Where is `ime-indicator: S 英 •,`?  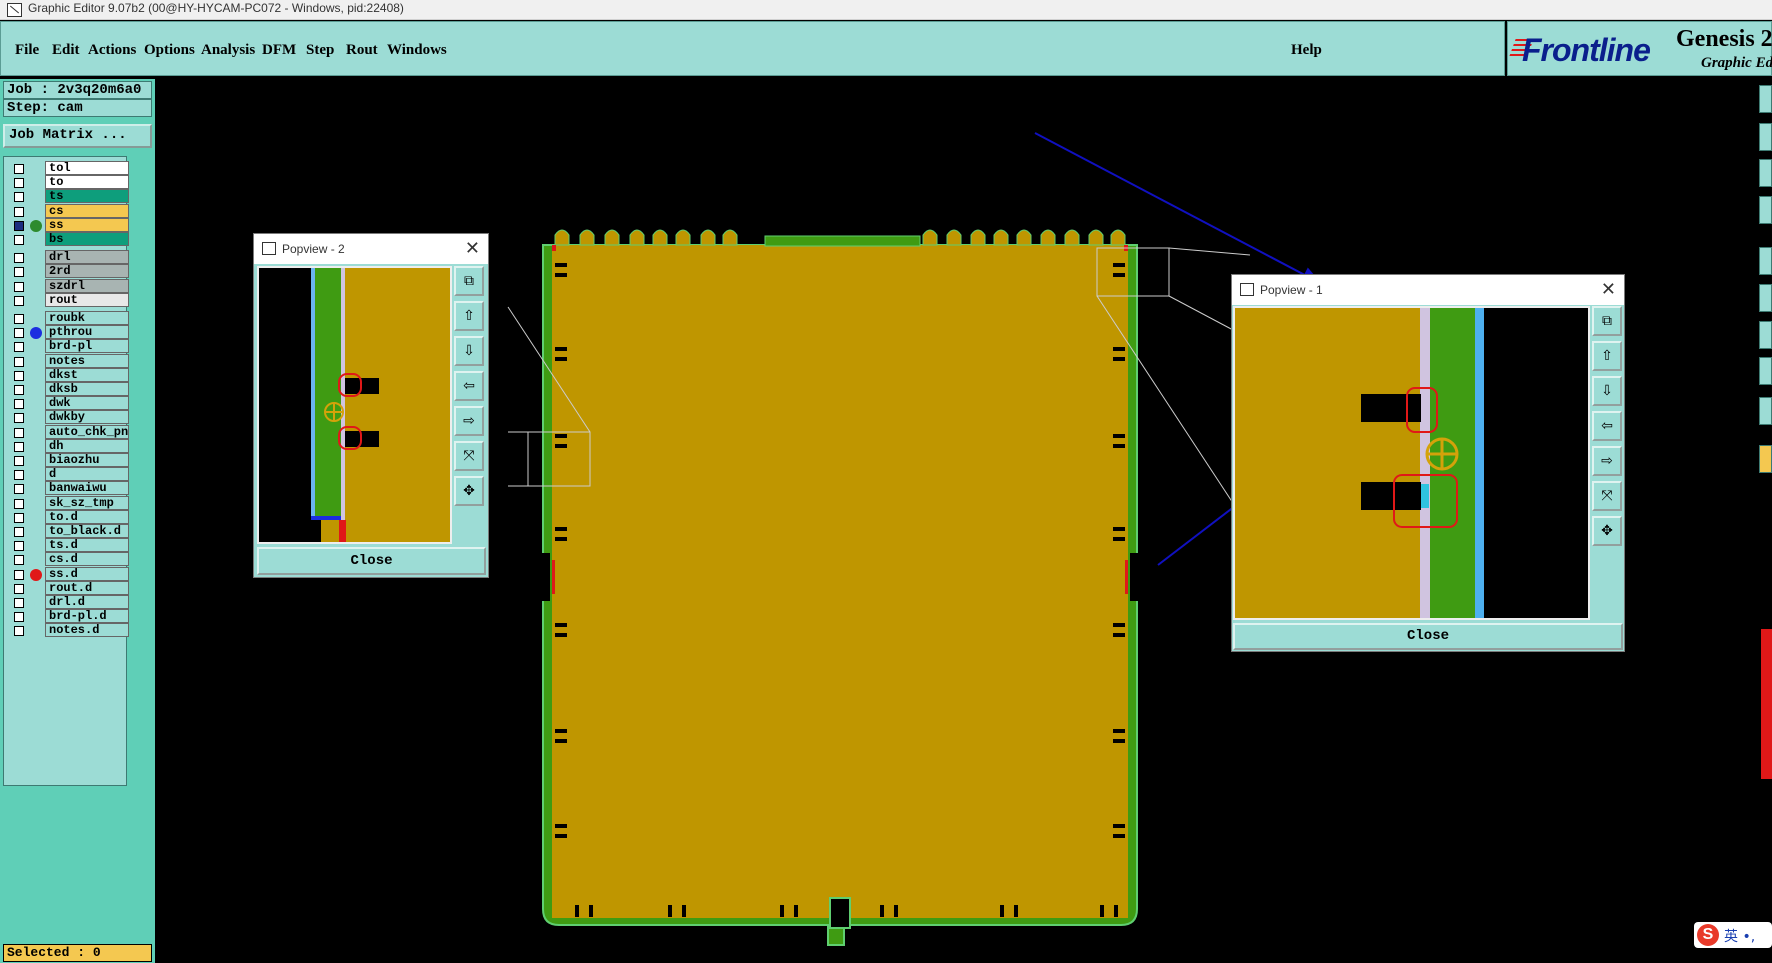
ime-indicator: S 英 •, is located at coordinates (1733, 935).